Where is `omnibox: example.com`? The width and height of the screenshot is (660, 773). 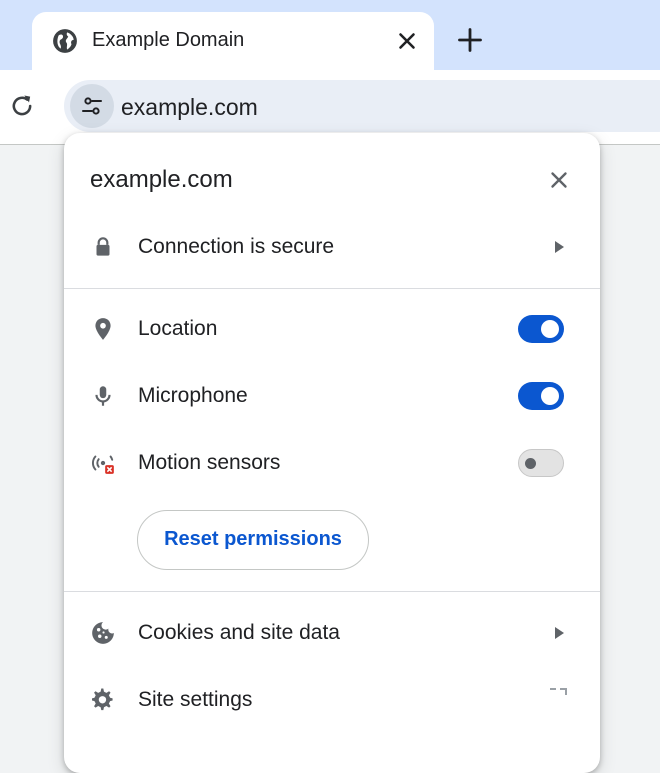 omnibox: example.com is located at coordinates (362, 106).